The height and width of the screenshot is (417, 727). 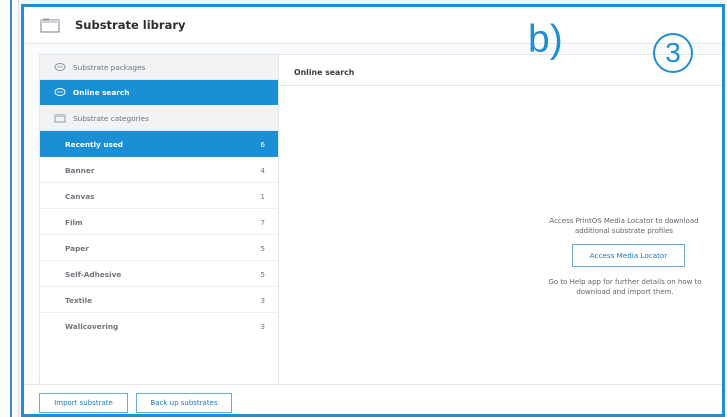 I want to click on sidebar-item-substrate-categories: Substrate categories, so click(x=159, y=118).